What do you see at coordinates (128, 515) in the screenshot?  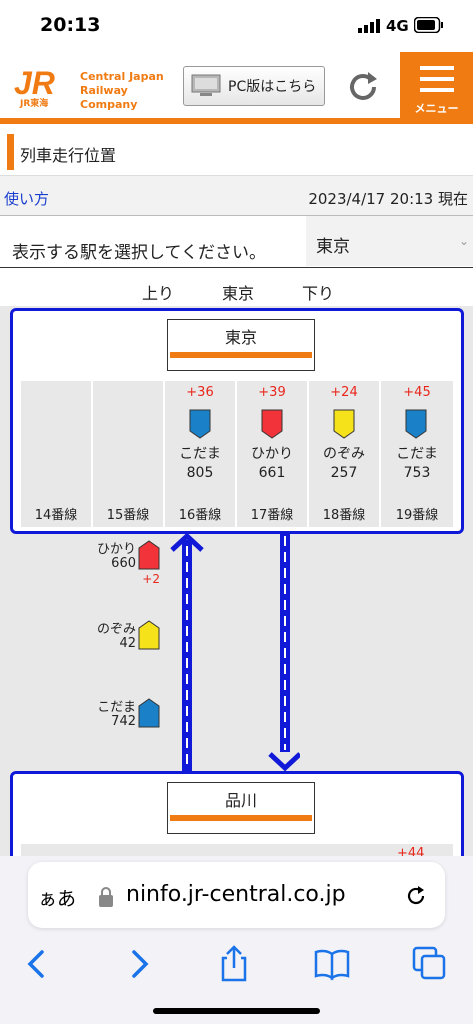 I see `platform-label: 15番線` at bounding box center [128, 515].